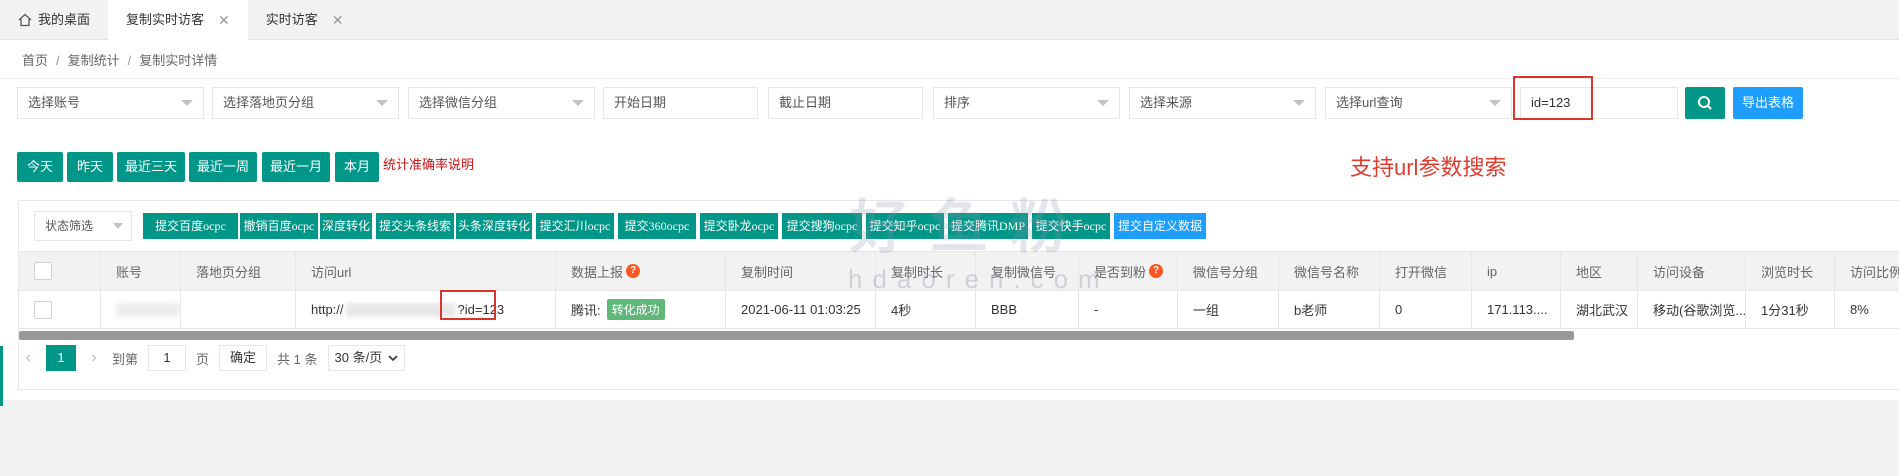  Describe the element at coordinates (69, 226) in the screenshot. I see `status-filter-label: 状态筛选` at that location.